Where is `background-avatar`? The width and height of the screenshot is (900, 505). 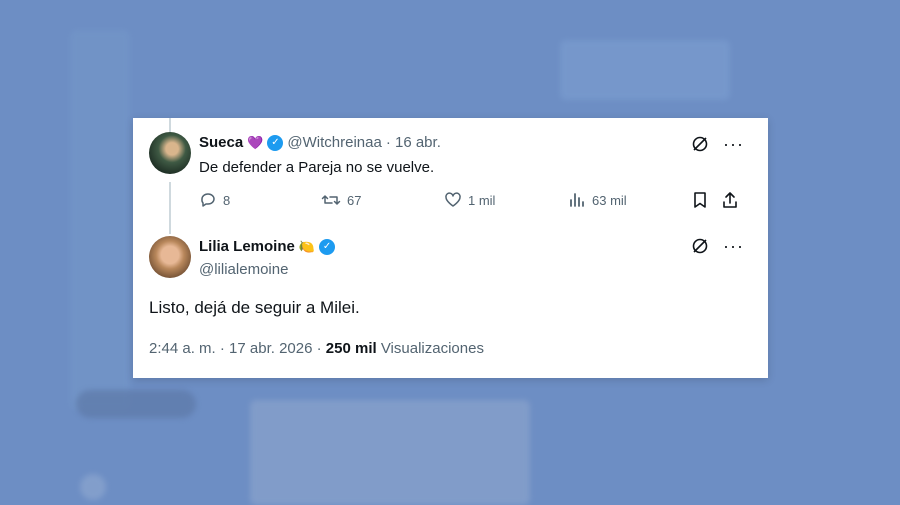 background-avatar is located at coordinates (93, 487).